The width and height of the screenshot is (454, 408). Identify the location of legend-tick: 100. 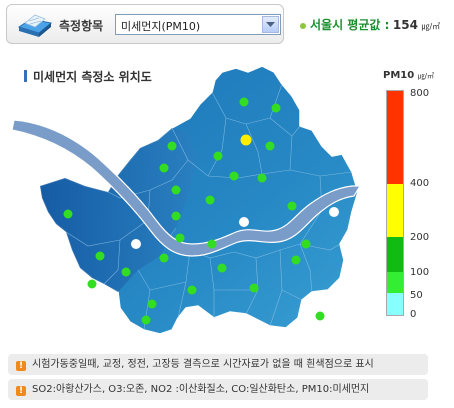
(420, 272).